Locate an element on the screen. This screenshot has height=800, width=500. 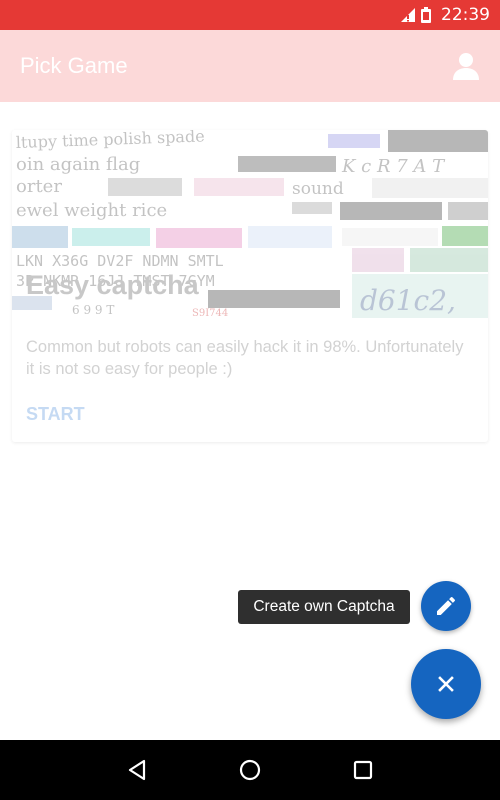
signal-icon is located at coordinates (408, 15).